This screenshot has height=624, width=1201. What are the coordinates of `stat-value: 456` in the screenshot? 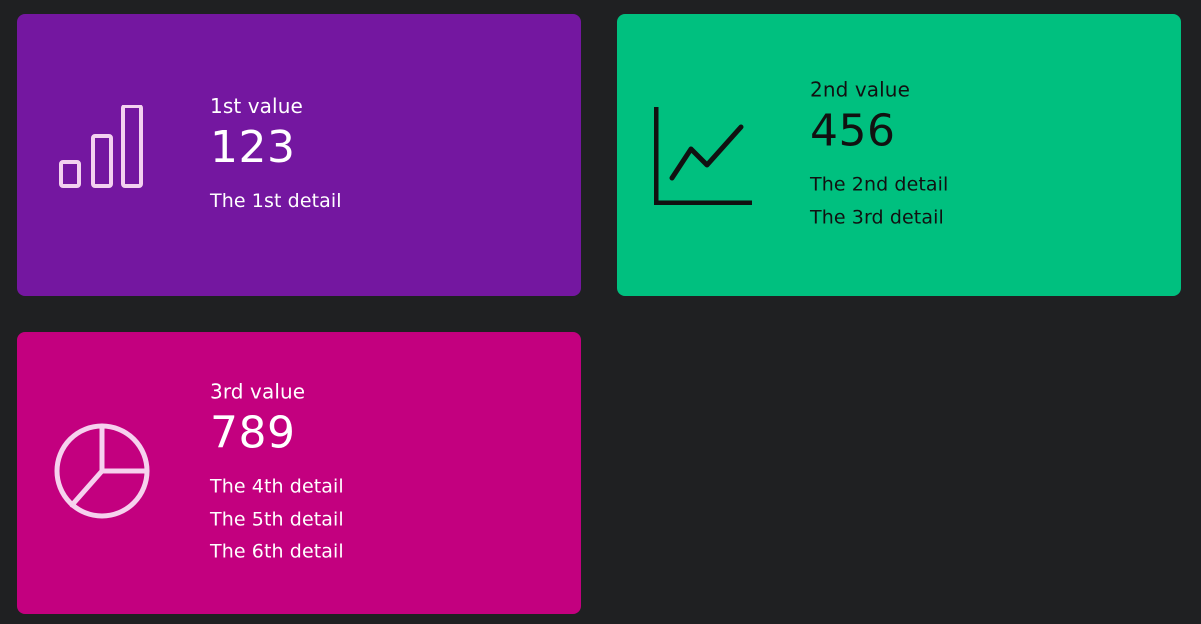 It's located at (853, 131).